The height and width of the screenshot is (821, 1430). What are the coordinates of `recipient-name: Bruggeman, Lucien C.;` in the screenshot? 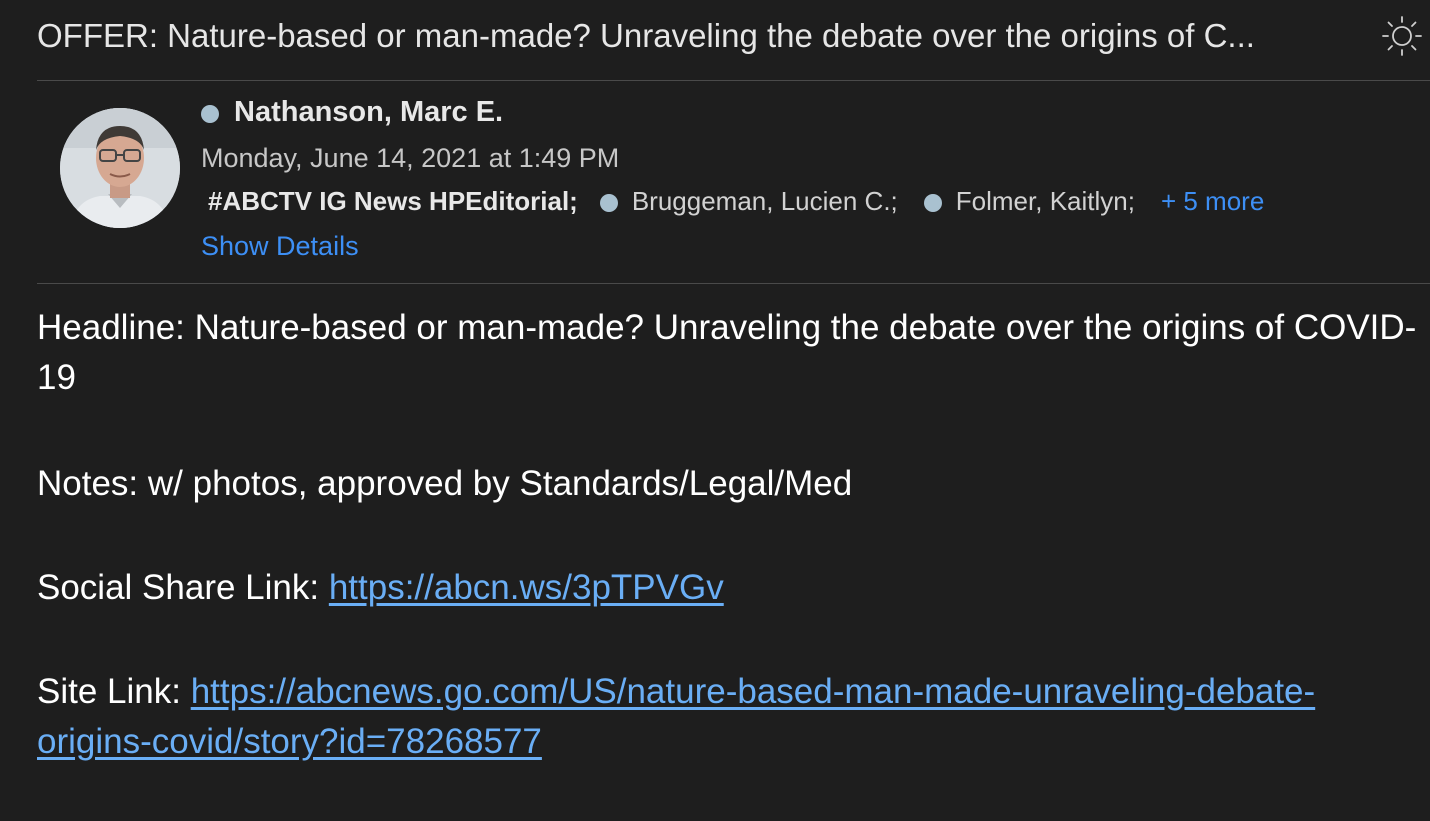 It's located at (764, 200).